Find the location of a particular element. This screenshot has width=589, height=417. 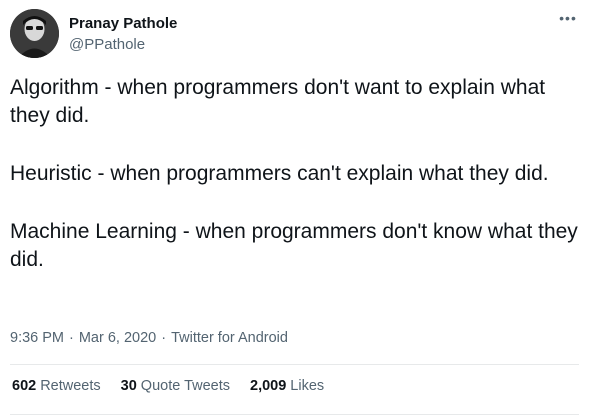

likes-count: 2,009 is located at coordinates (268, 386).